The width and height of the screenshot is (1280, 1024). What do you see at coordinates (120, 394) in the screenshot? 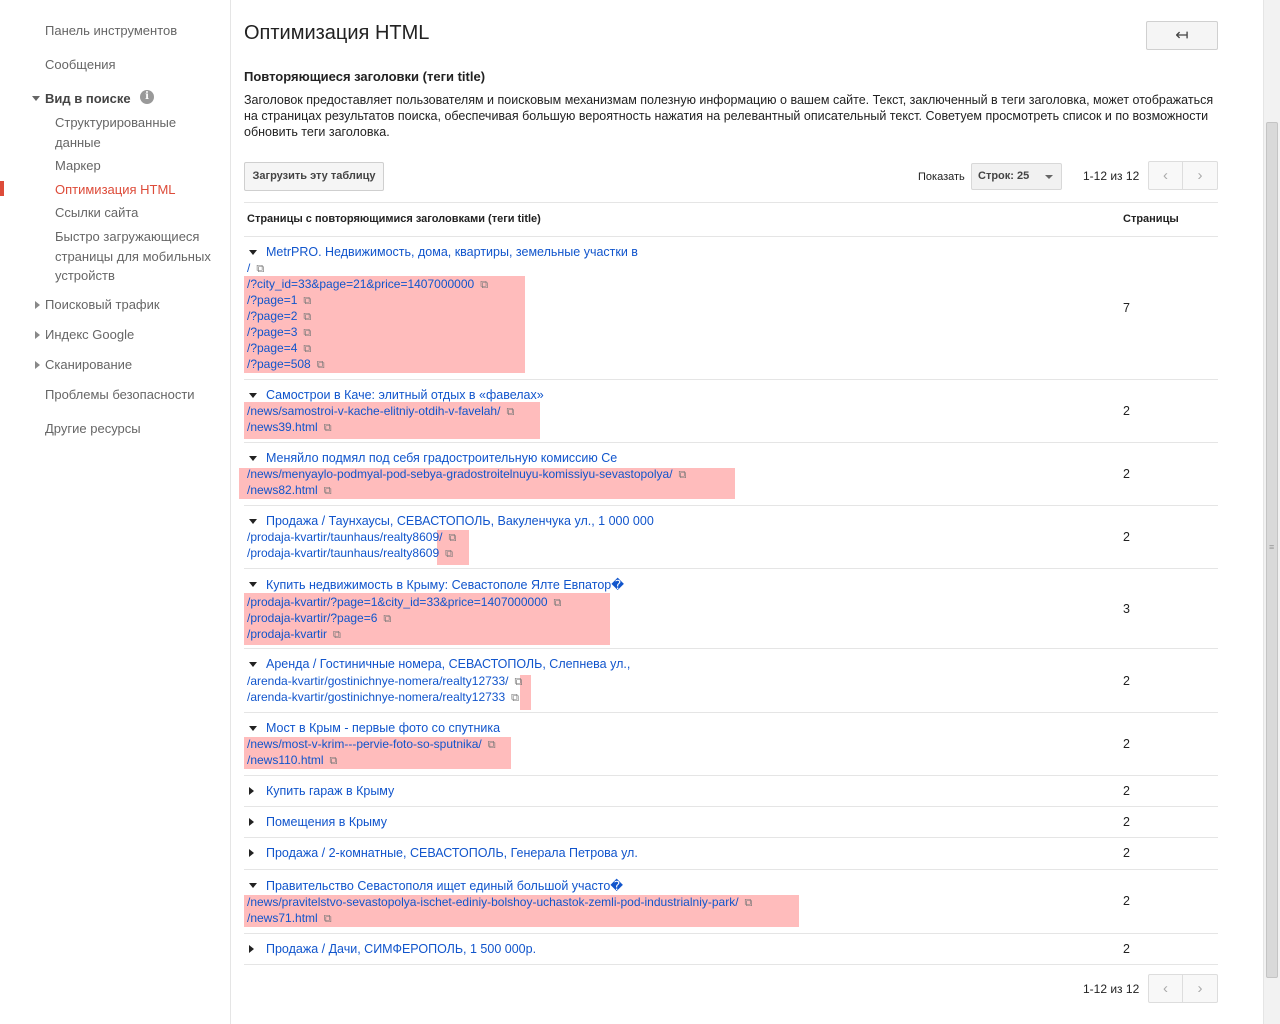
I see `sidebar-item-security-issues: Проблемы безопасности` at bounding box center [120, 394].